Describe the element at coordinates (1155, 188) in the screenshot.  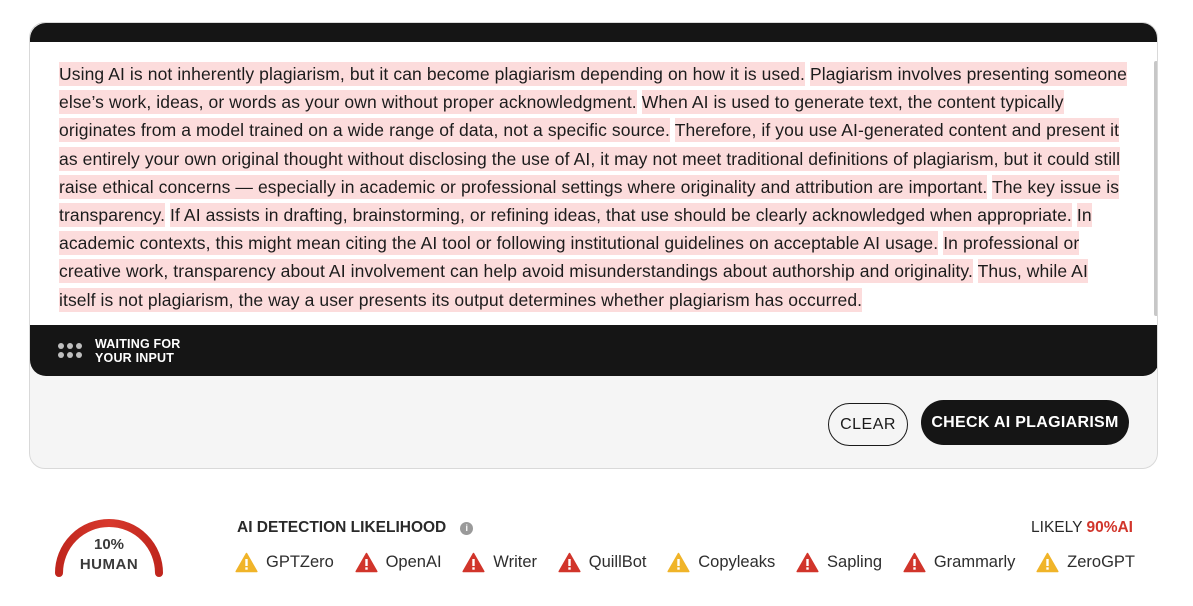
I see `editor-scrollbar` at that location.